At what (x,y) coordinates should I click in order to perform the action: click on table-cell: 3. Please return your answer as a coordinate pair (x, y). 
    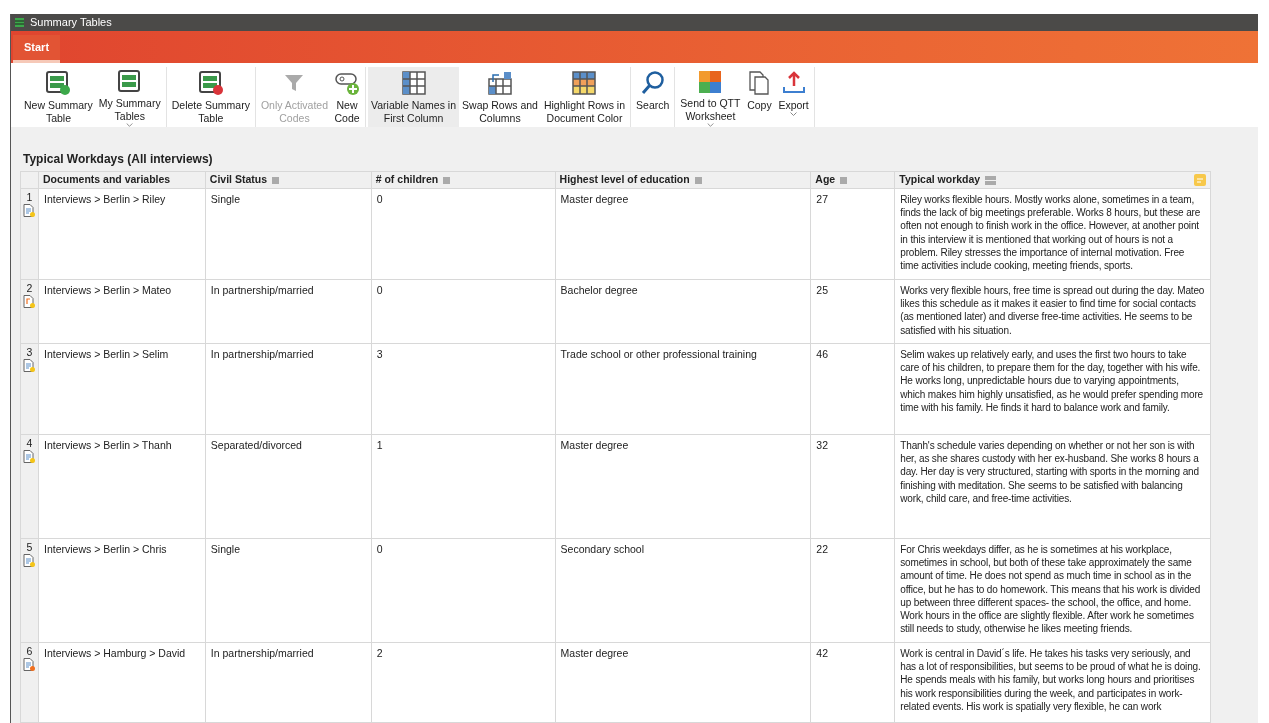
    Looking at the image, I should click on (379, 354).